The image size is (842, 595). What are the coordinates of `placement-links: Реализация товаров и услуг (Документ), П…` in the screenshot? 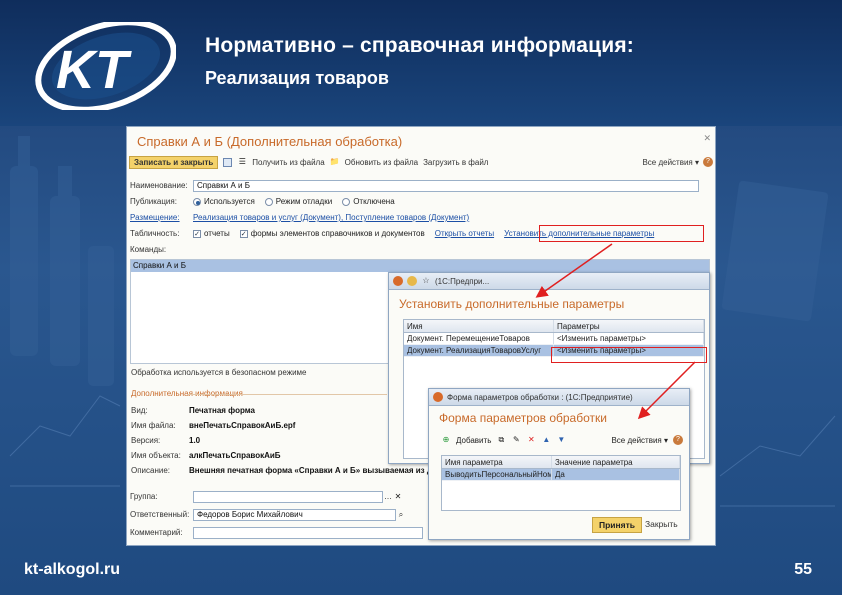 It's located at (331, 217).